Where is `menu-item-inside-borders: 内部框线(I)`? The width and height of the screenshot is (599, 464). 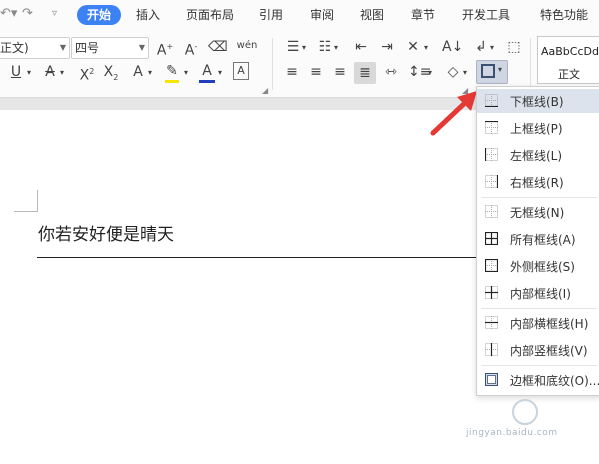
menu-item-inside-borders: 内部框线(I) is located at coordinates (538, 293).